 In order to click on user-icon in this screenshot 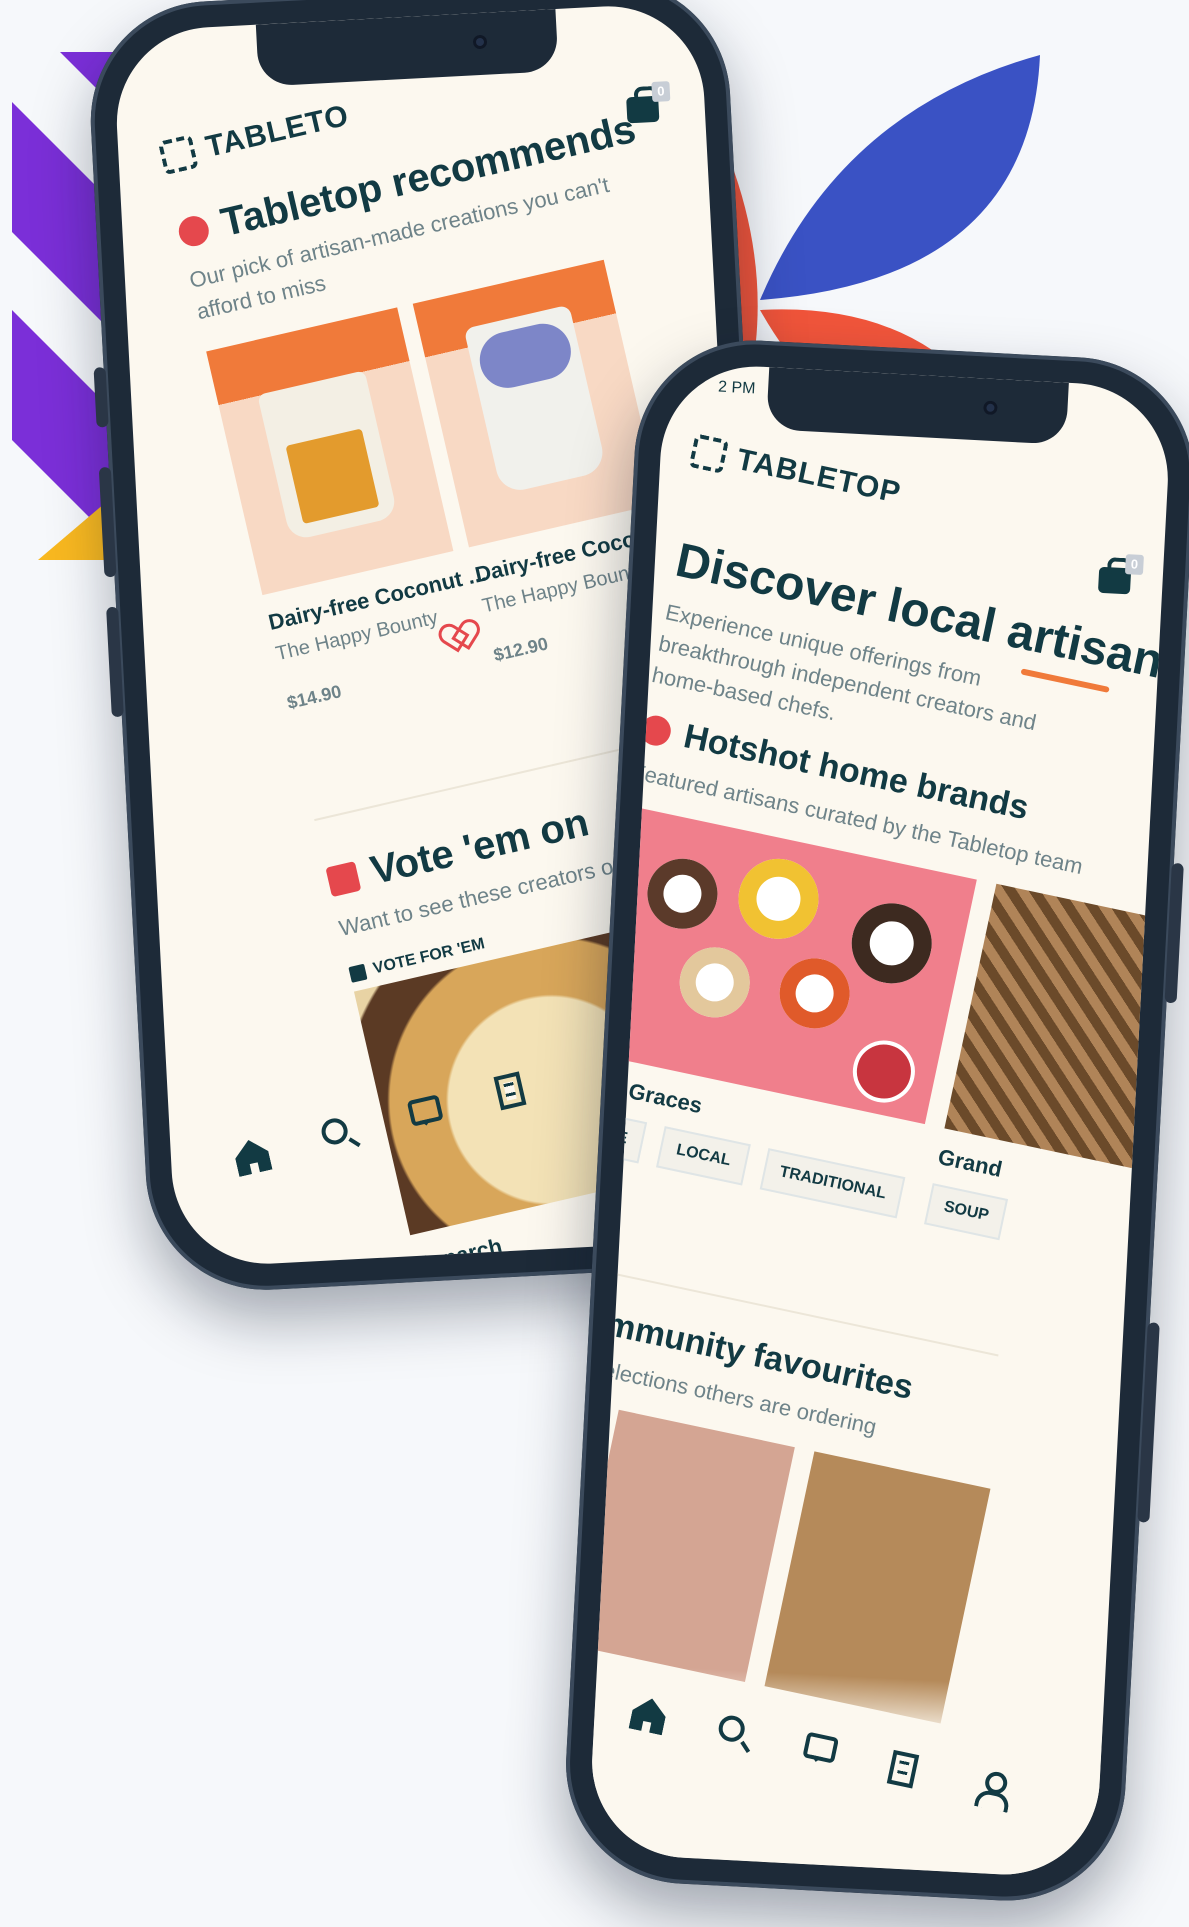, I will do `click(991, 1787)`.